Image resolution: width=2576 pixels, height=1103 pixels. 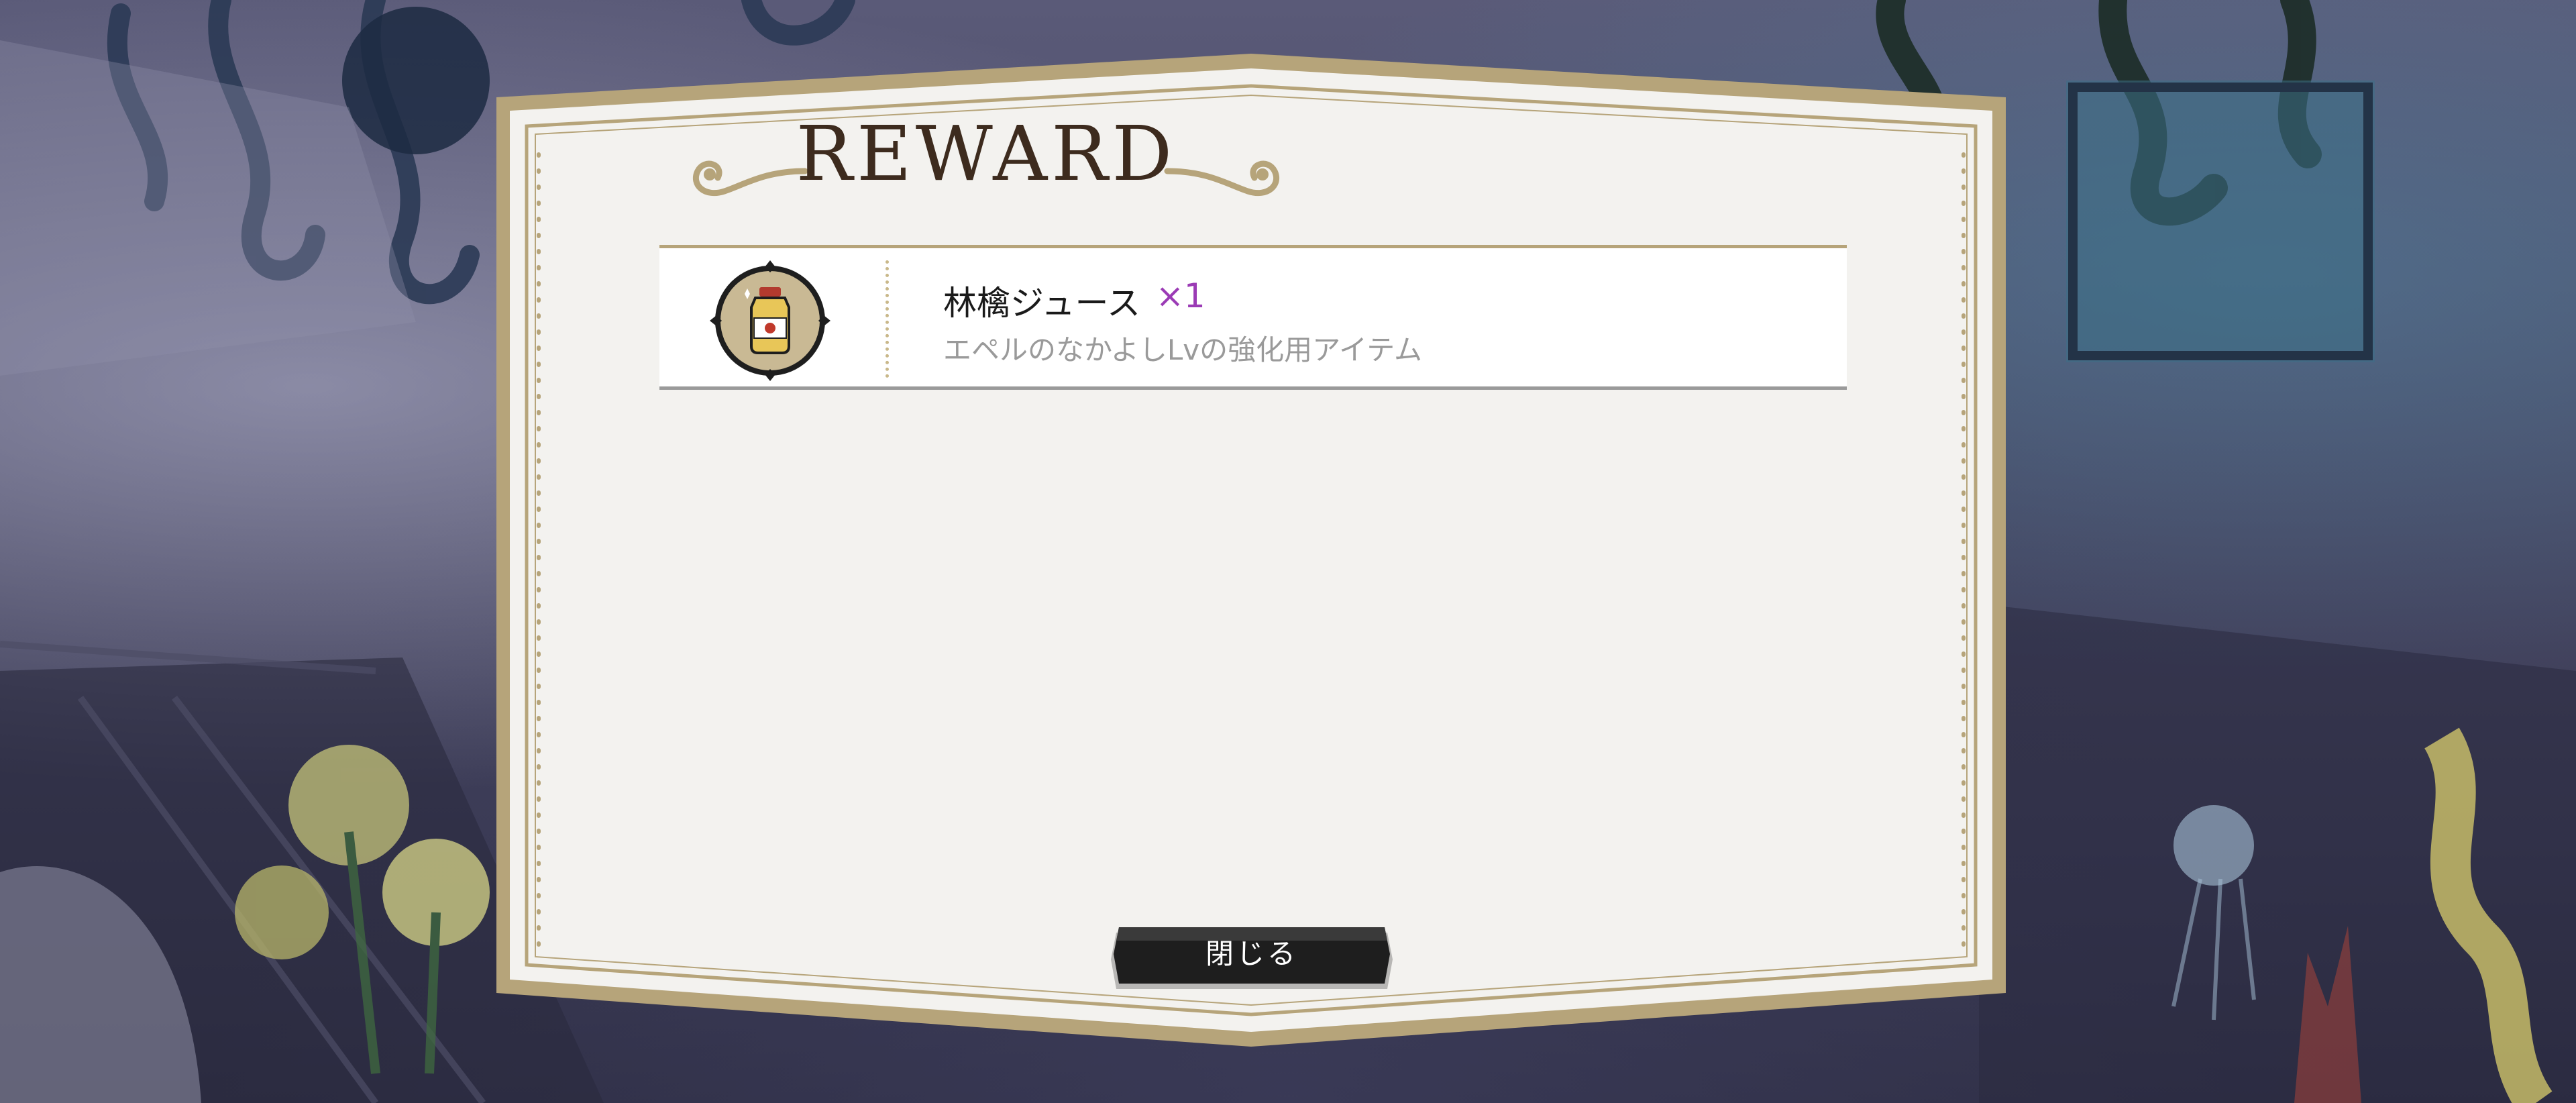 What do you see at coordinates (1253, 318) in the screenshot?
I see `reward-item-row: 林檎ジュース ×1 エペルのなかよしLvの強化用アイテム` at bounding box center [1253, 318].